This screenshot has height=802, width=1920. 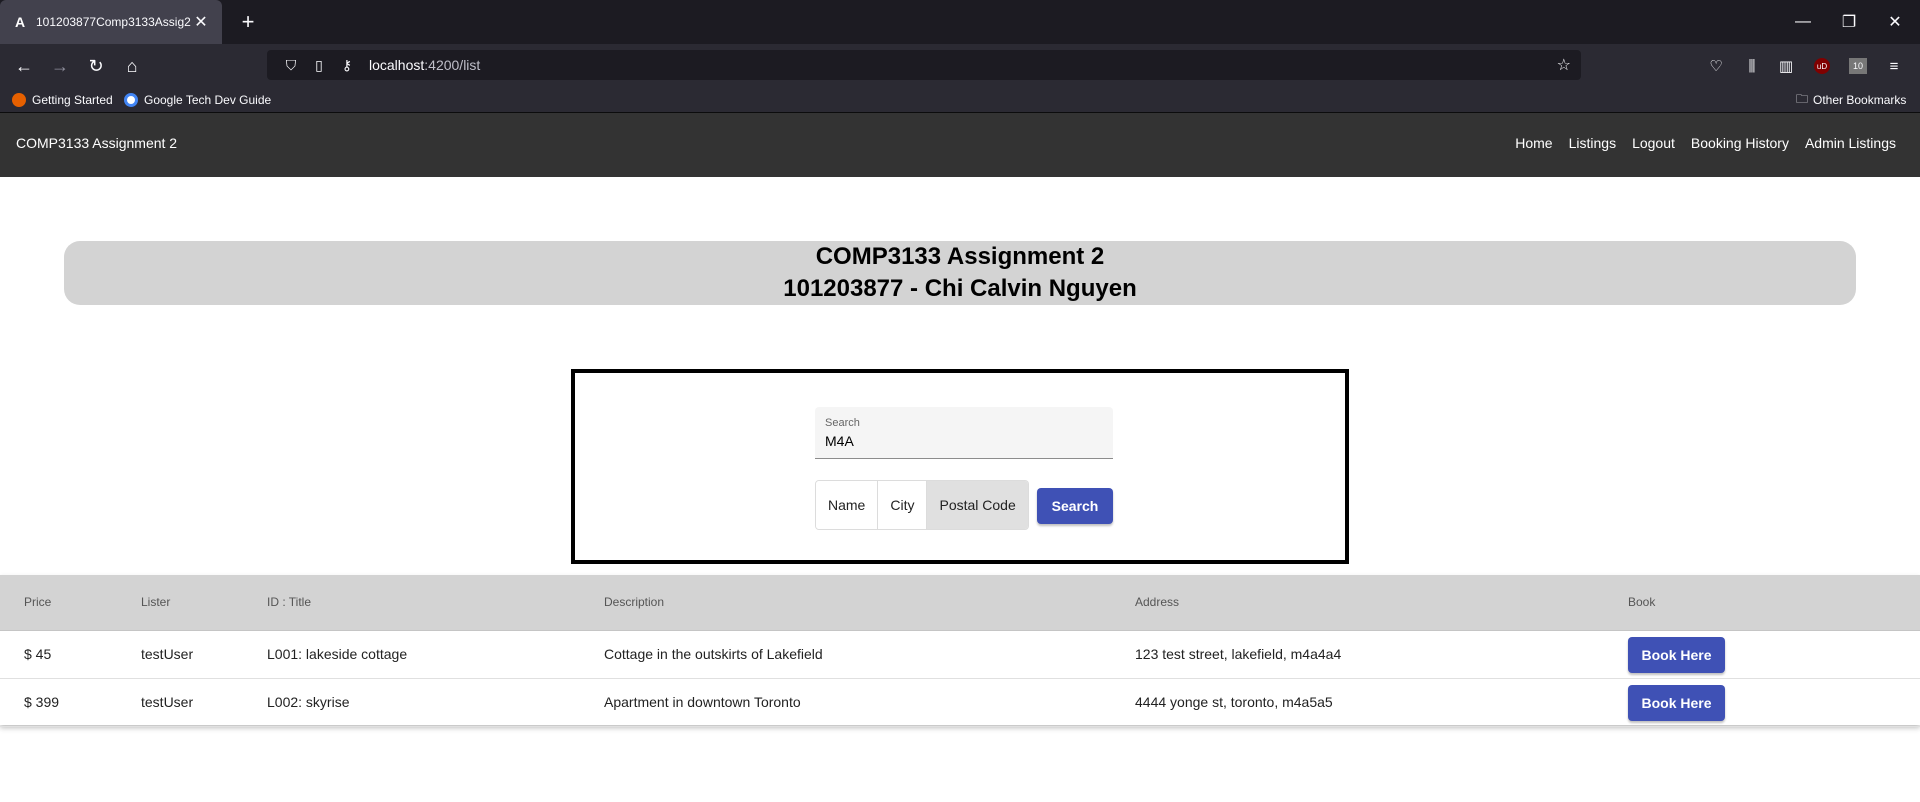 What do you see at coordinates (847, 505) in the screenshot?
I see `toggle-name: Name` at bounding box center [847, 505].